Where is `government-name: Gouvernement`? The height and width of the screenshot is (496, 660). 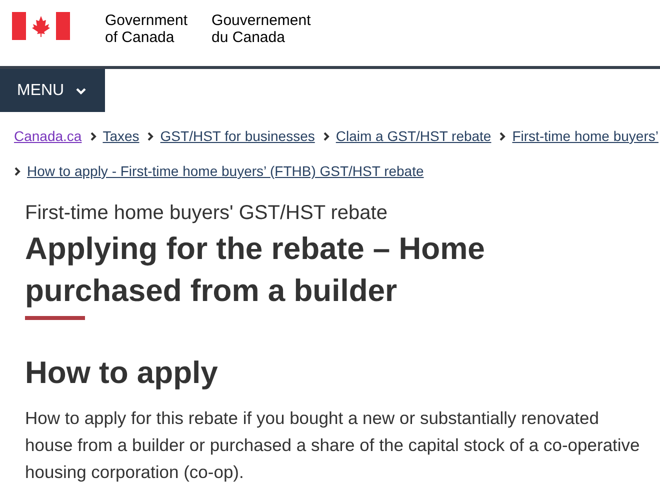 government-name: Gouvernement is located at coordinates (261, 20).